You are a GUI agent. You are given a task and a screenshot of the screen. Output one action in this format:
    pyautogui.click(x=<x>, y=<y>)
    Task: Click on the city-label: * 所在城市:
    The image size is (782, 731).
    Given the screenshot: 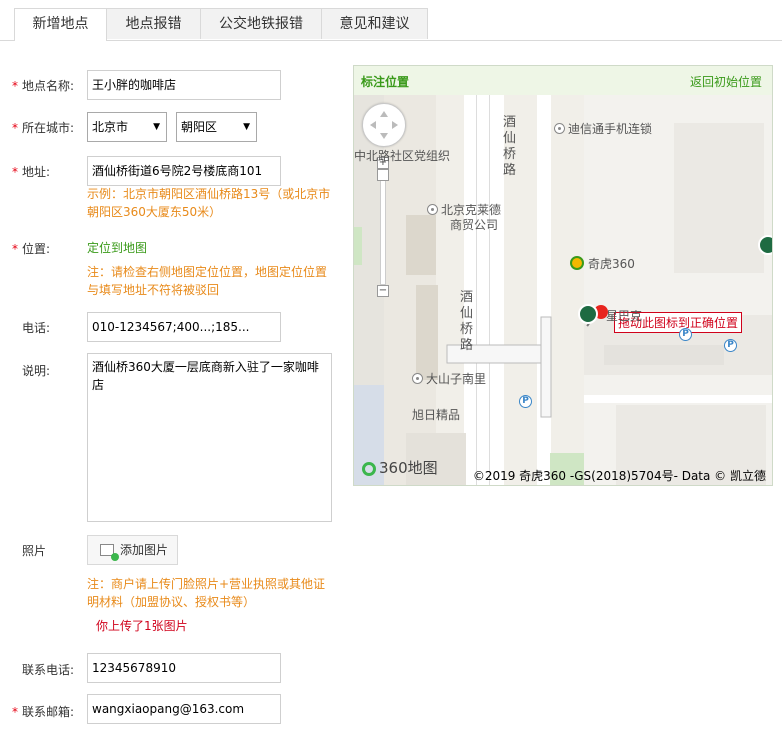 What is the action you would take?
    pyautogui.click(x=43, y=128)
    